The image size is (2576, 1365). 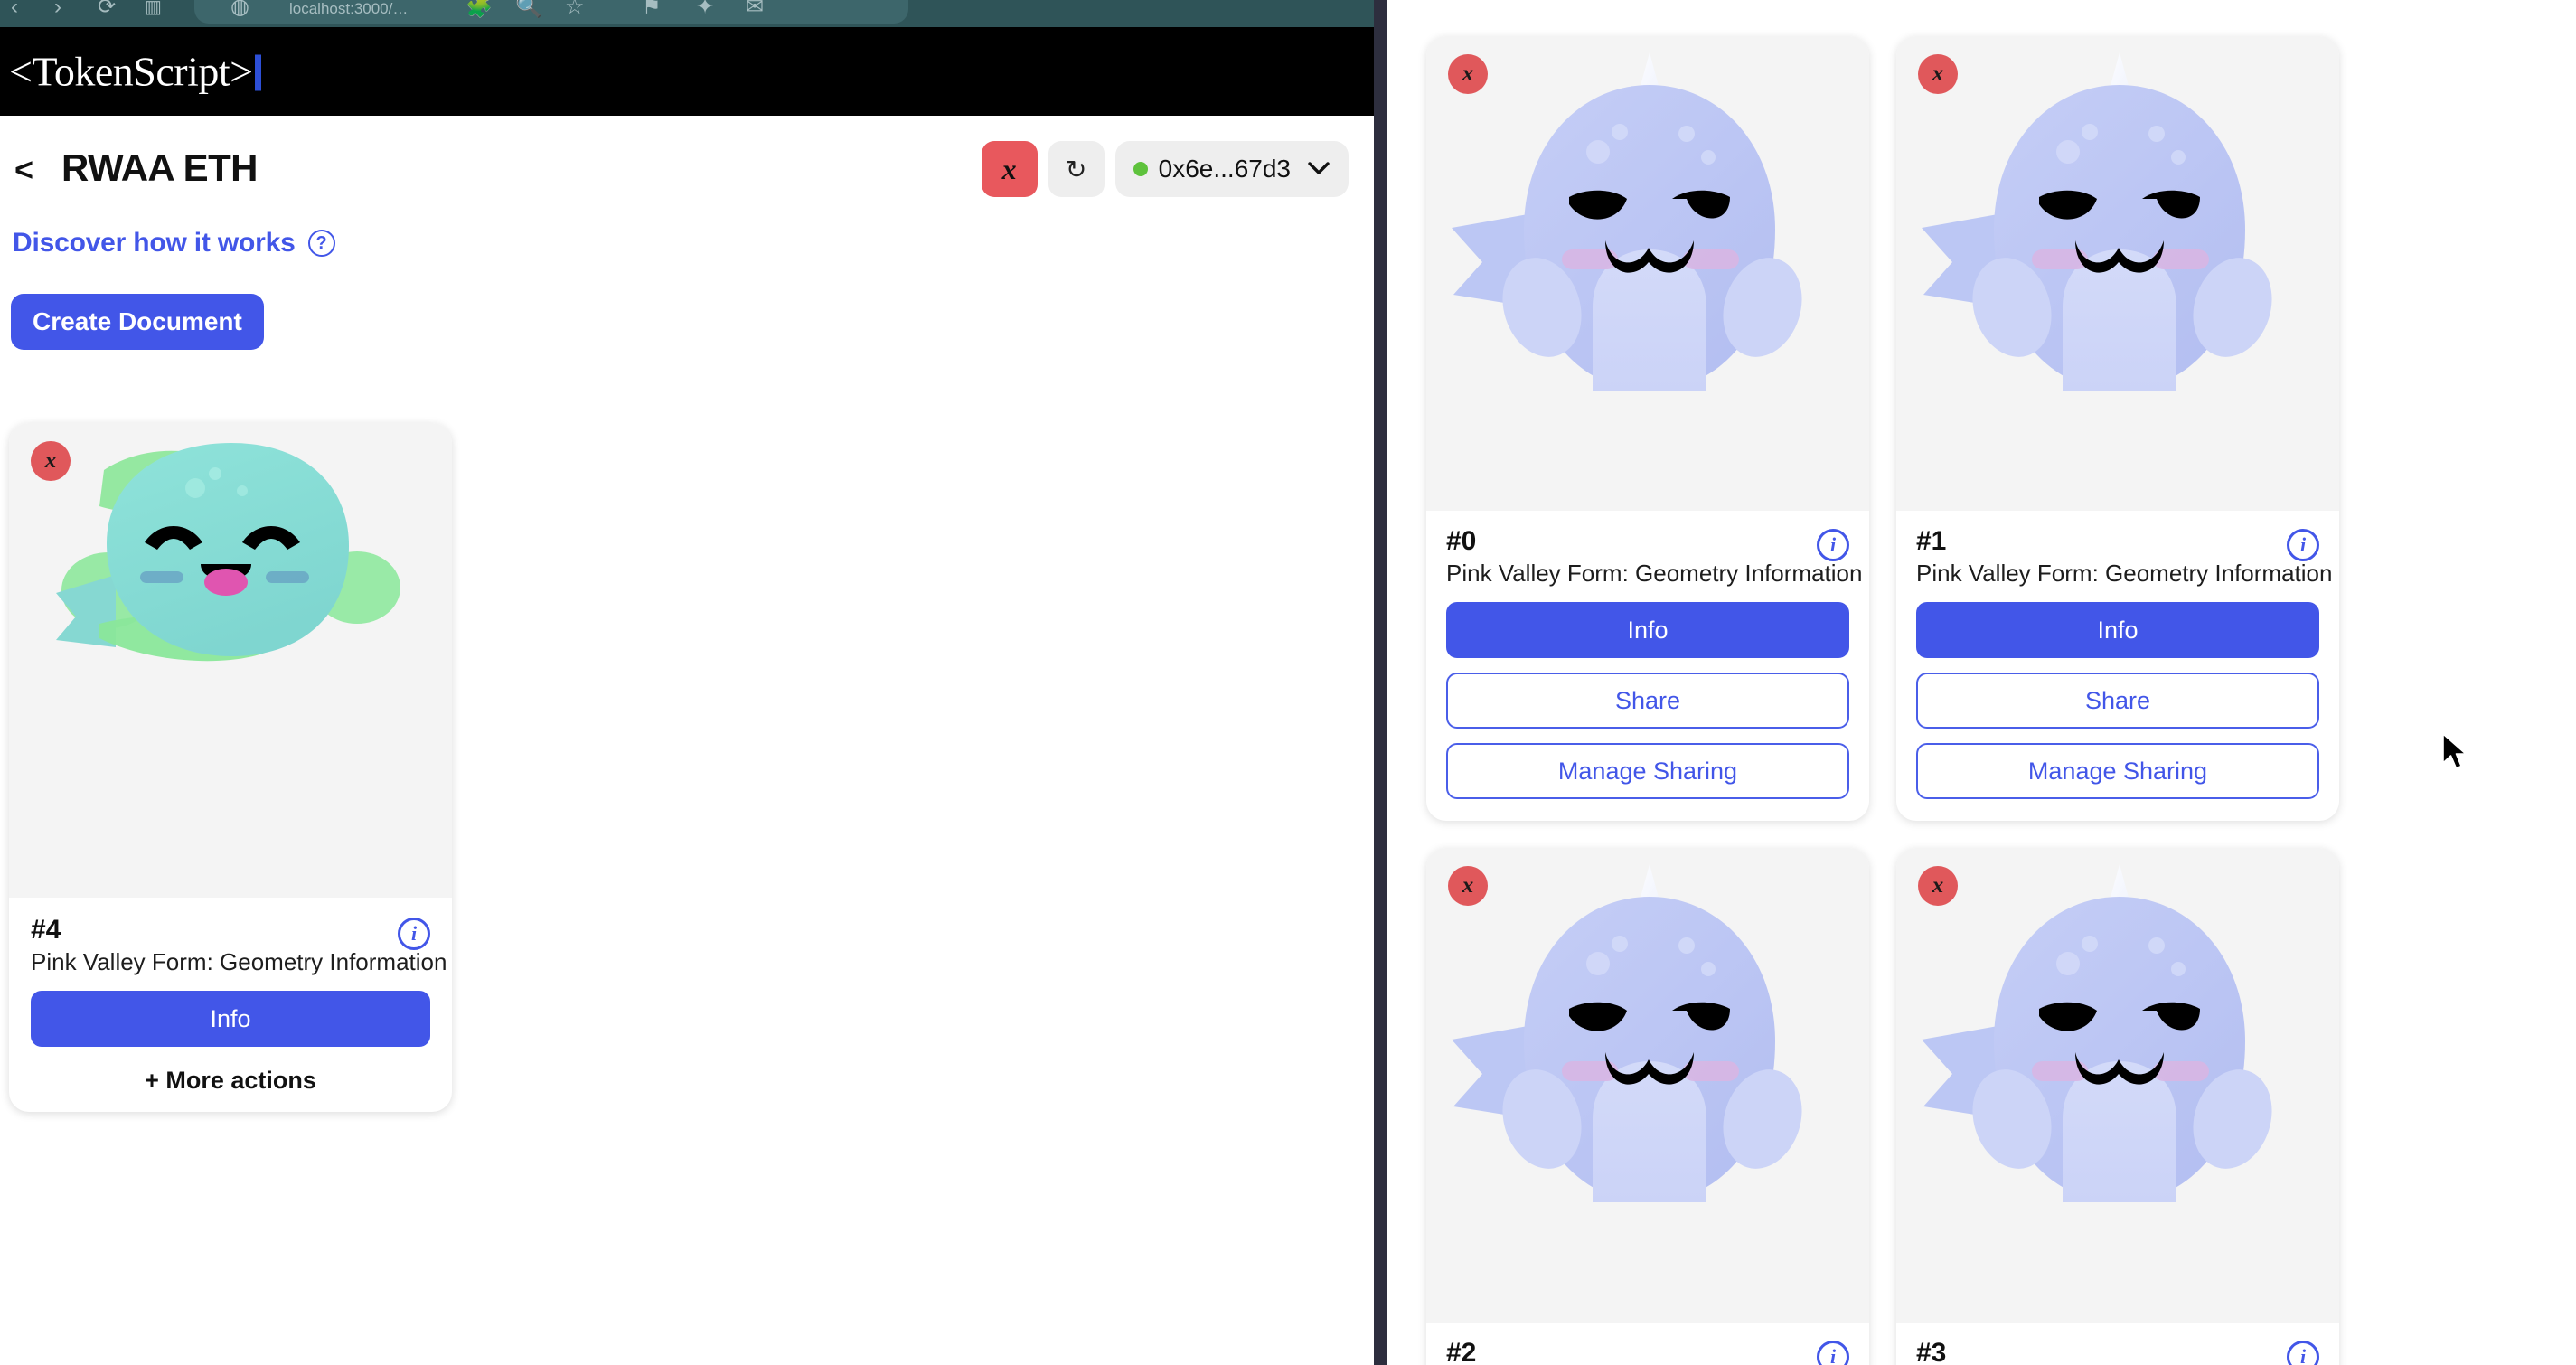 I want to click on browser-chrome-strip: ‹ › ⟳ ▥ ◍ localhost:3000/… 🧩 🔍 ☆ ⚑ ✦ ✉, so click(x=687, y=13).